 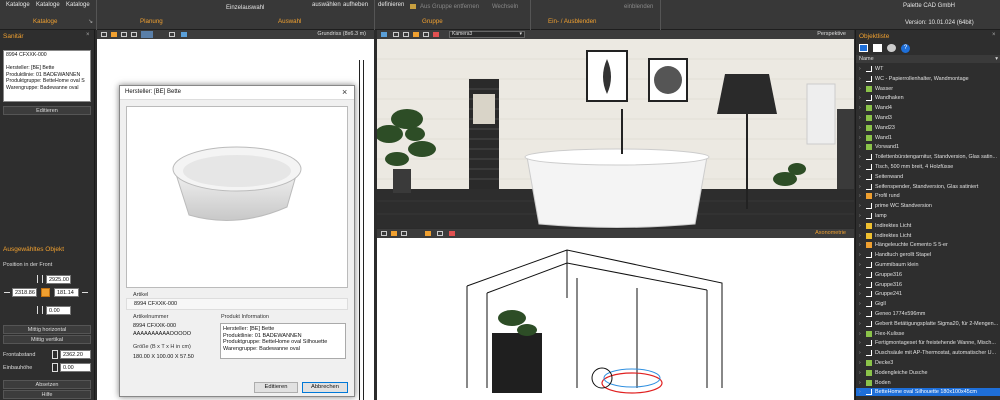 I want to click on refresh-icon, so click(x=891, y=48).